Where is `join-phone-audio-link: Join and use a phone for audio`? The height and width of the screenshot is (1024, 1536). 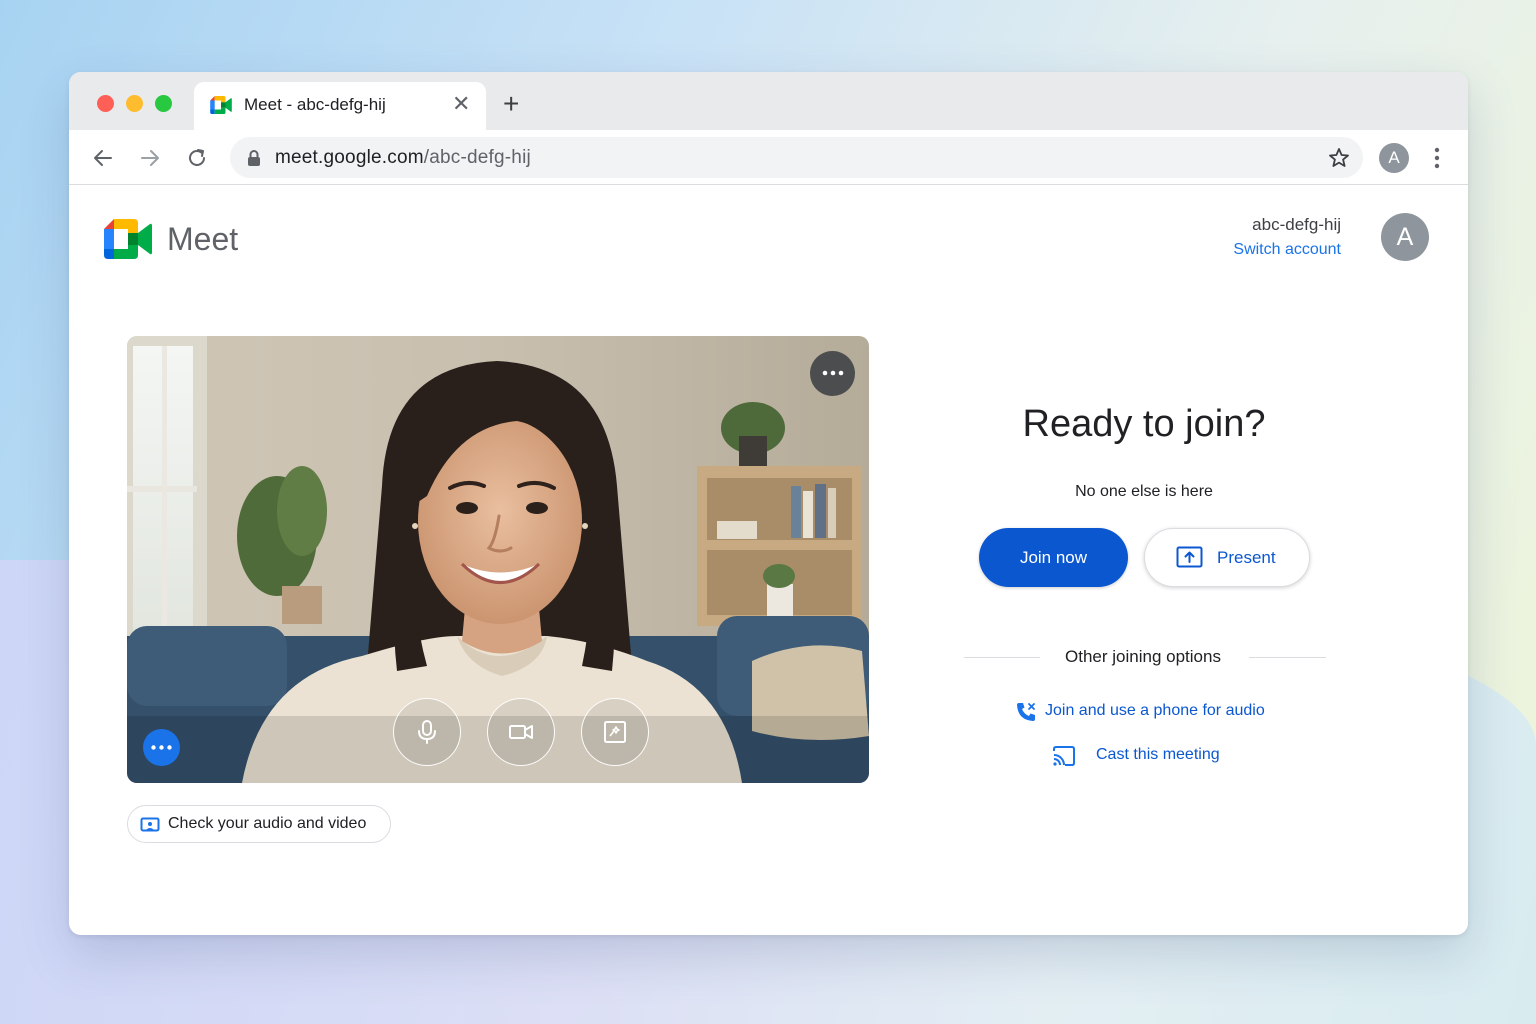 join-phone-audio-link: Join and use a phone for audio is located at coordinates (1150, 712).